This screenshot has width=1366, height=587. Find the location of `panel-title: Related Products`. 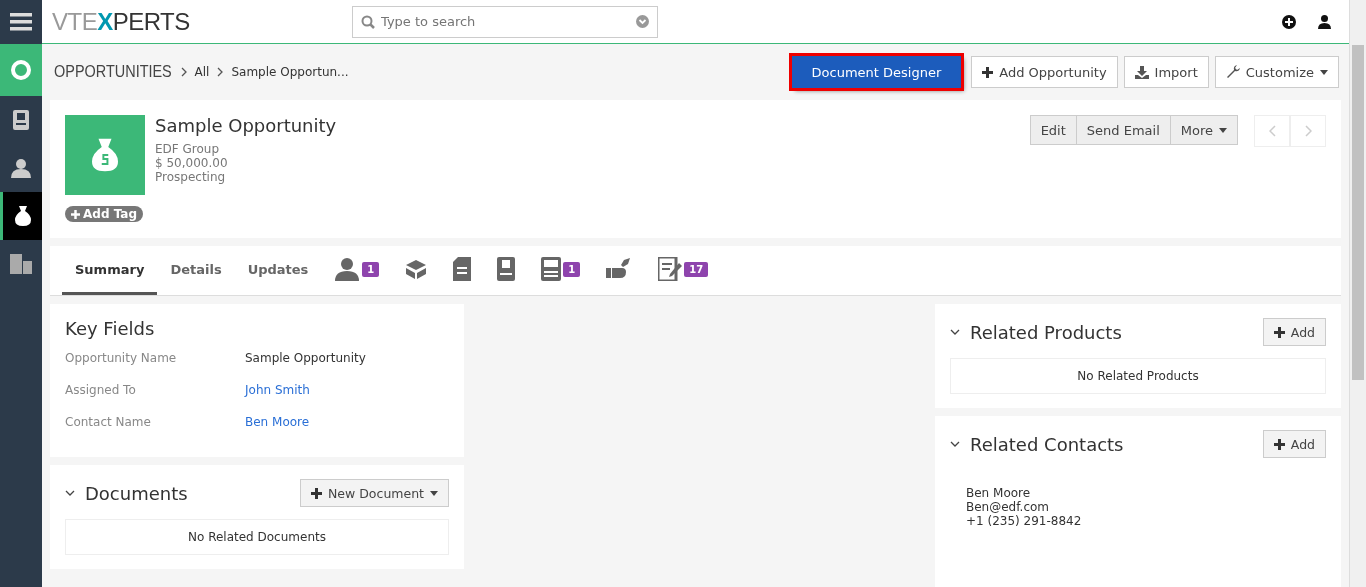

panel-title: Related Products is located at coordinates (1046, 332).